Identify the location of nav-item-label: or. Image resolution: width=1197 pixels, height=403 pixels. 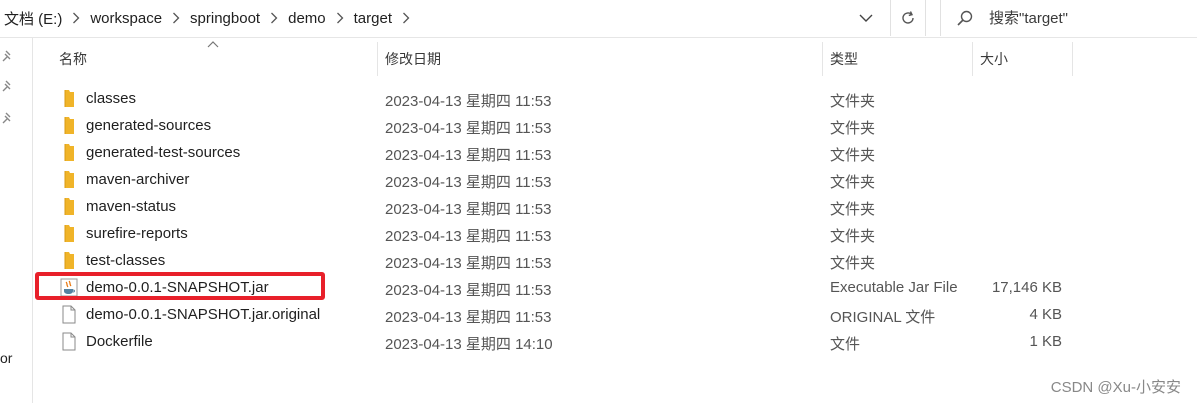
(6, 358).